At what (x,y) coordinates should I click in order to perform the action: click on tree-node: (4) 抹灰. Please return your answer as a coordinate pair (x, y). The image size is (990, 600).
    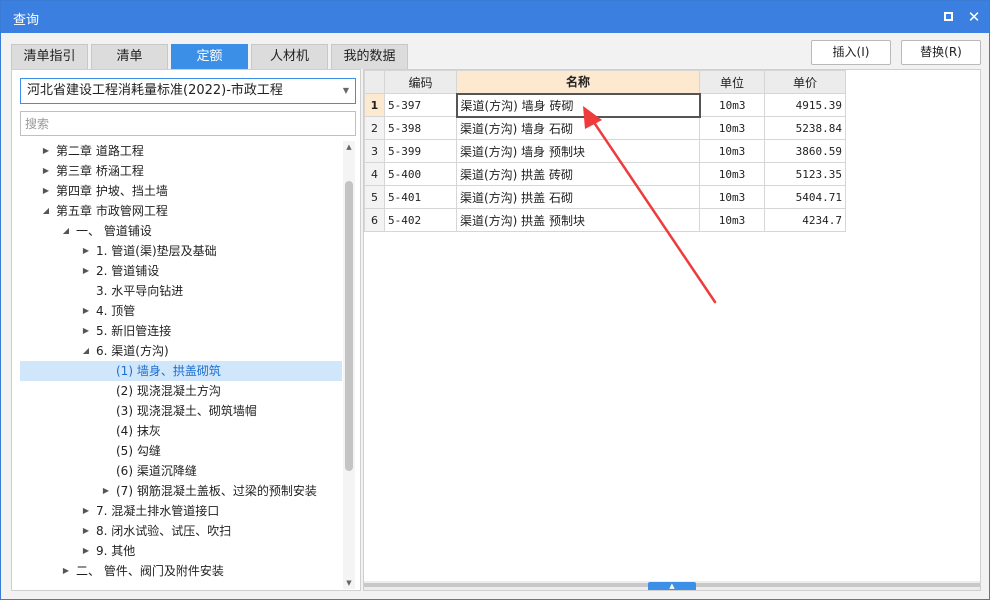
    Looking at the image, I should click on (181, 431).